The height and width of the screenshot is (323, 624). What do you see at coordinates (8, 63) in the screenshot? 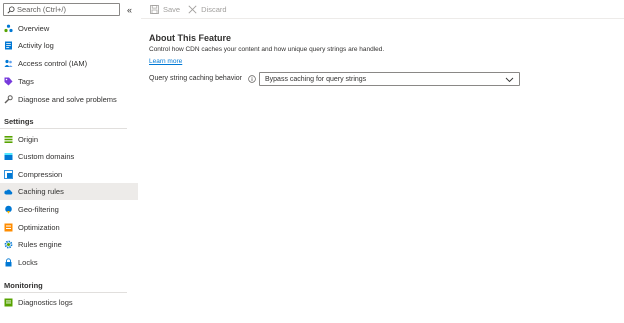
I see `iam-people-icon` at bounding box center [8, 63].